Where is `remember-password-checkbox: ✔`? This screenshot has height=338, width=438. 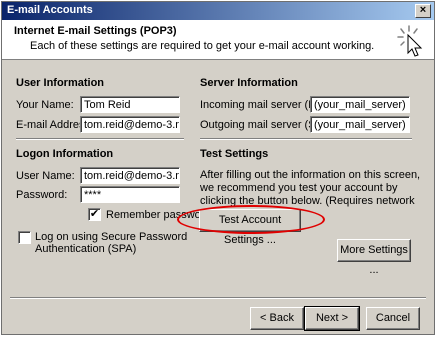
remember-password-checkbox: ✔ is located at coordinates (94, 214).